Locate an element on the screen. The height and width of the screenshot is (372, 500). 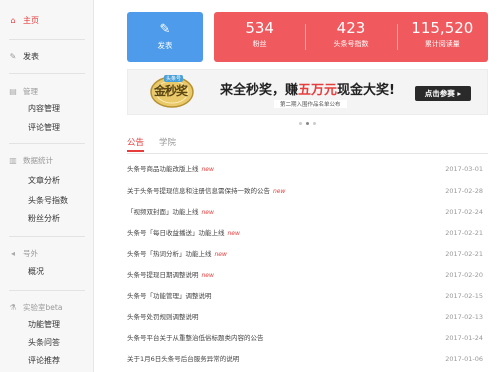
carousel-dots is located at coordinates (307, 123).